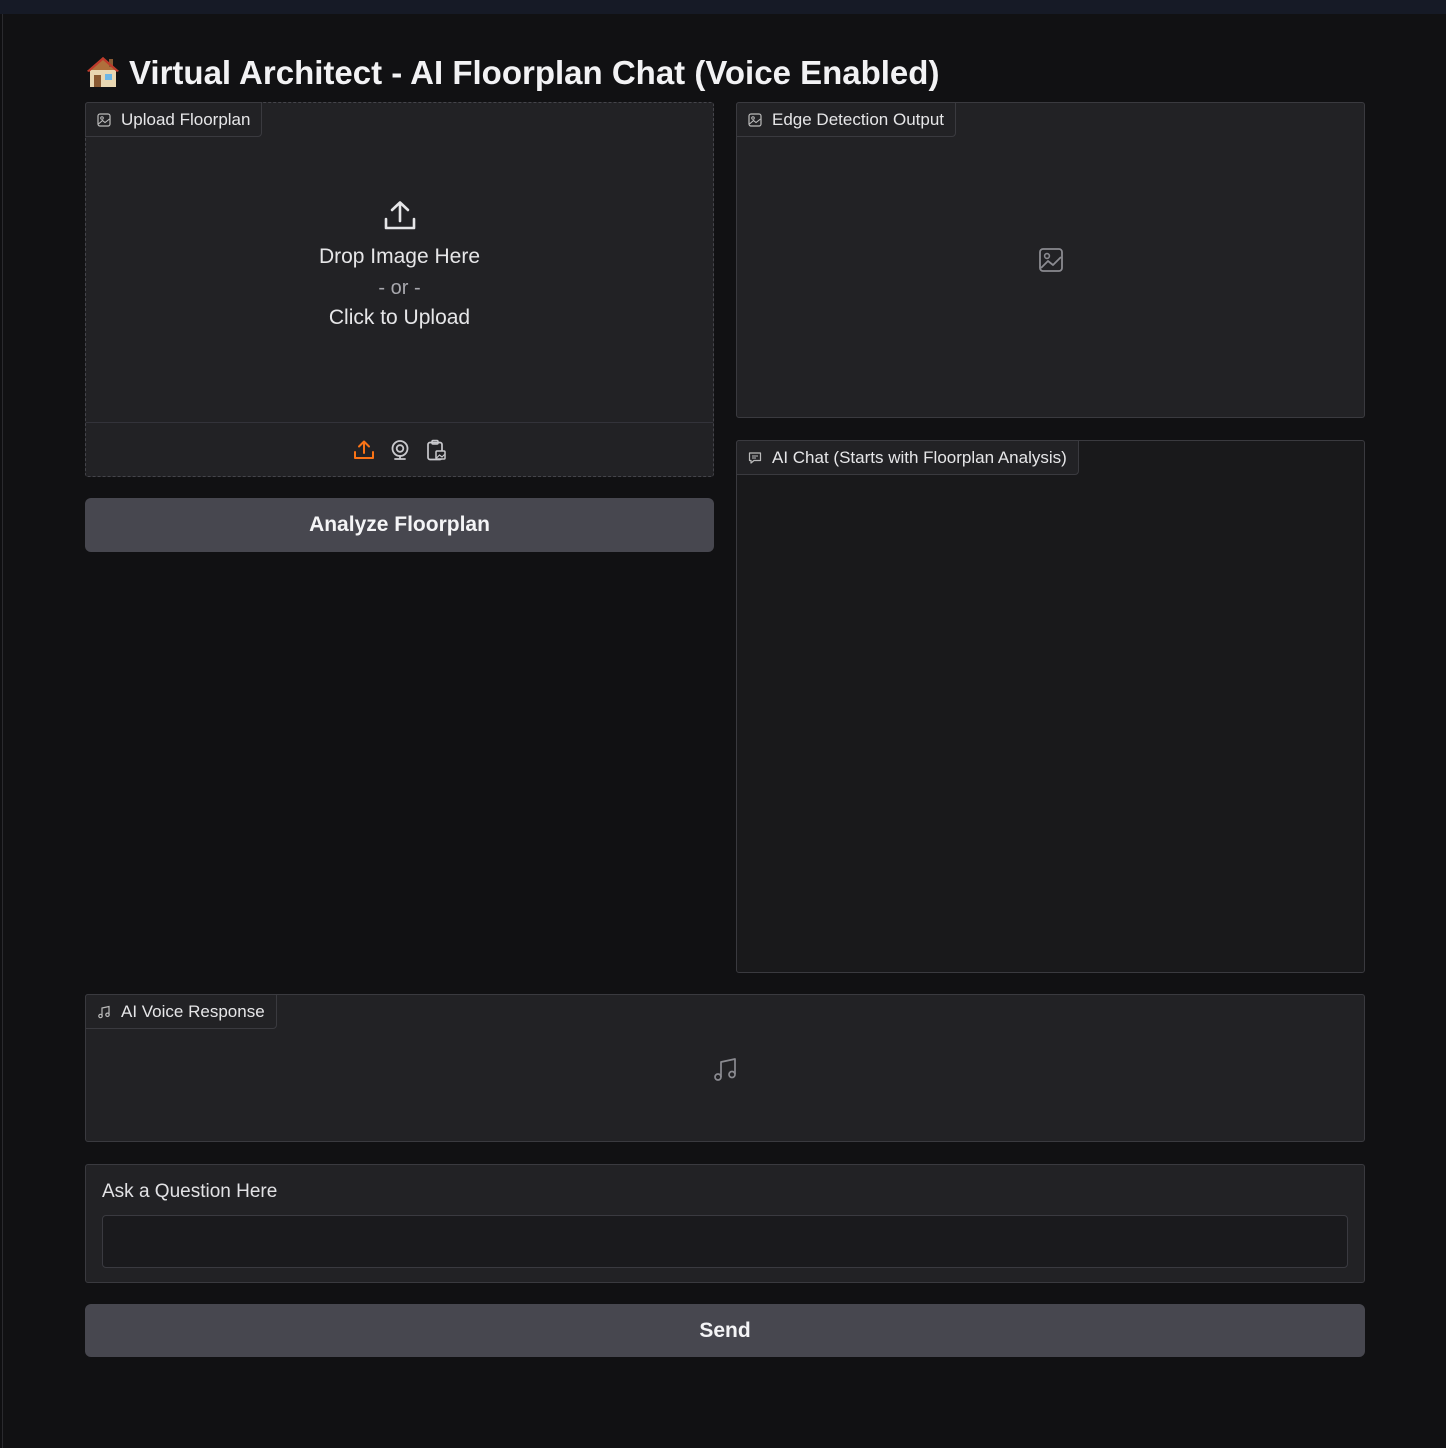 The height and width of the screenshot is (1448, 1446). I want to click on upload-source-toolbar, so click(399, 449).